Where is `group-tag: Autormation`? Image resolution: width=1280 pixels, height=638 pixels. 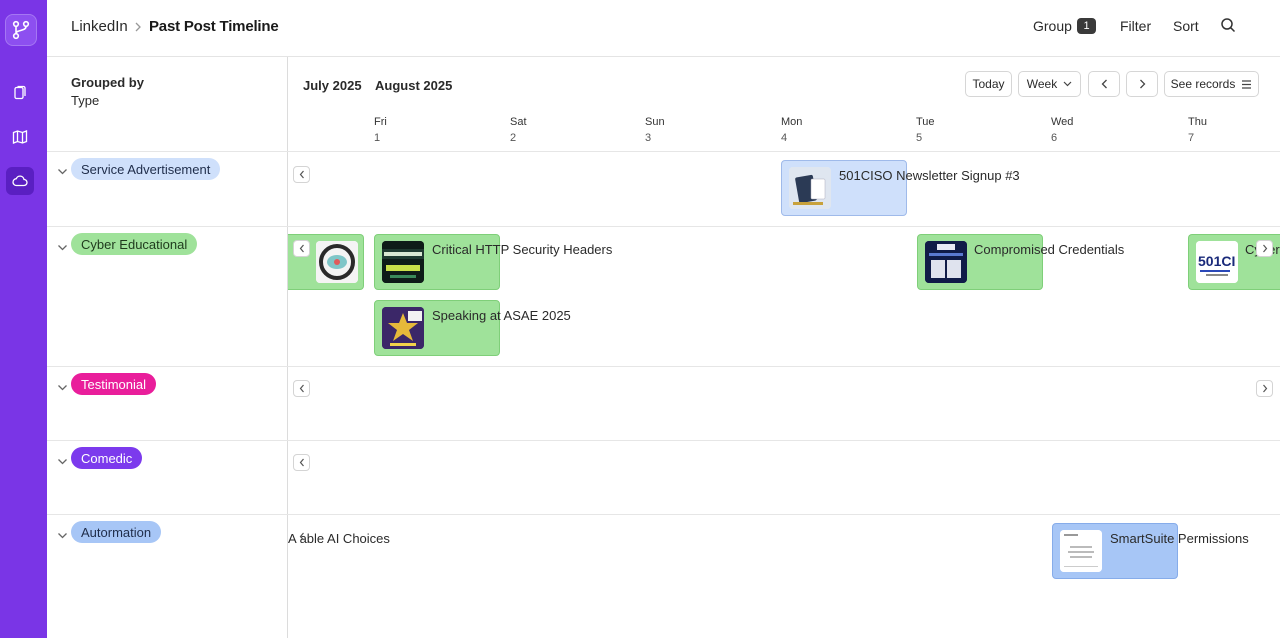
group-tag: Autormation is located at coordinates (116, 532).